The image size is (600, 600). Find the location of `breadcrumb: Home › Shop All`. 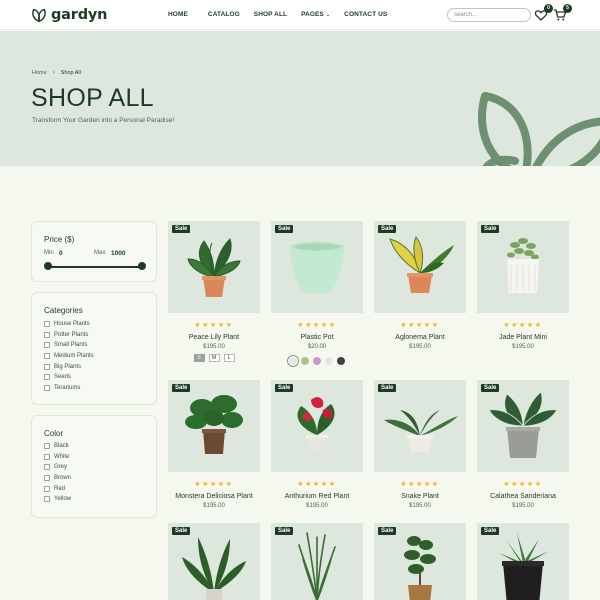

breadcrumb: Home › Shop All is located at coordinates (56, 73).